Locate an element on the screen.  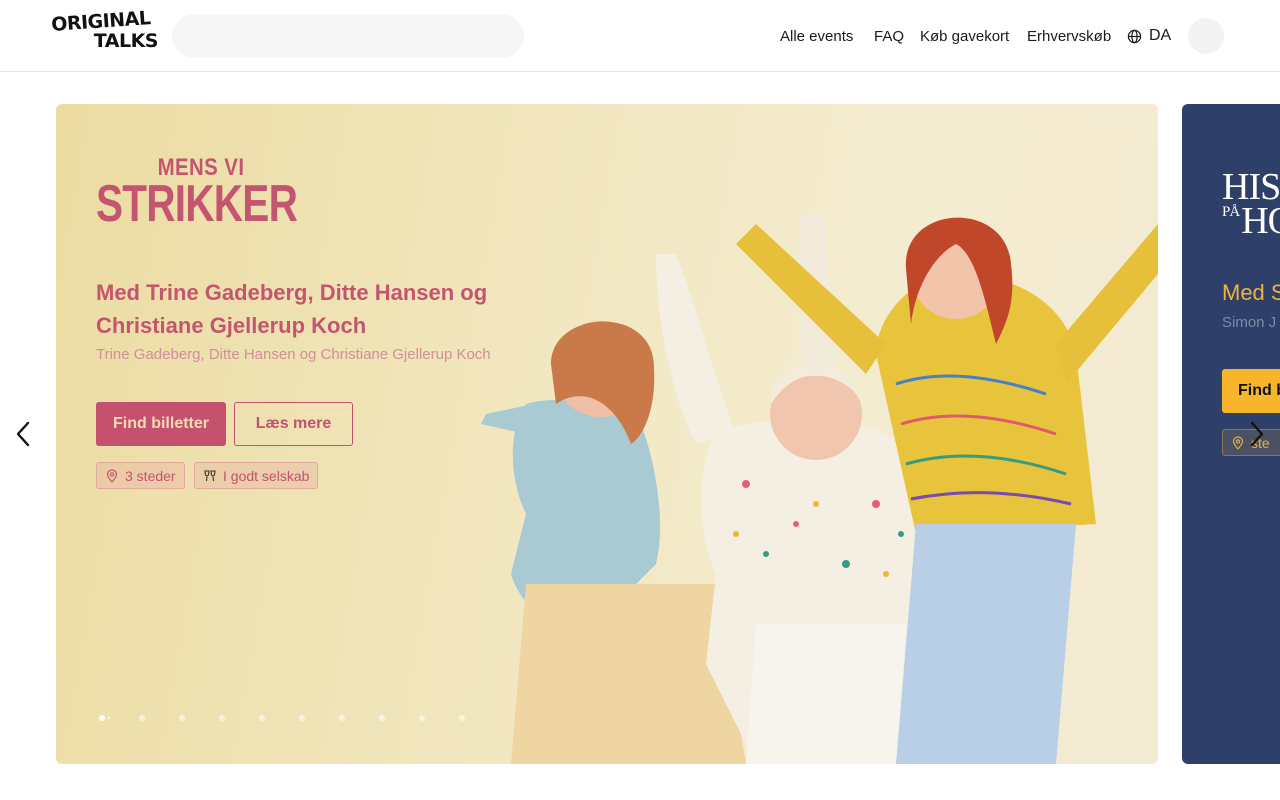
find-tickets-button: Find billetter is located at coordinates (161, 424).